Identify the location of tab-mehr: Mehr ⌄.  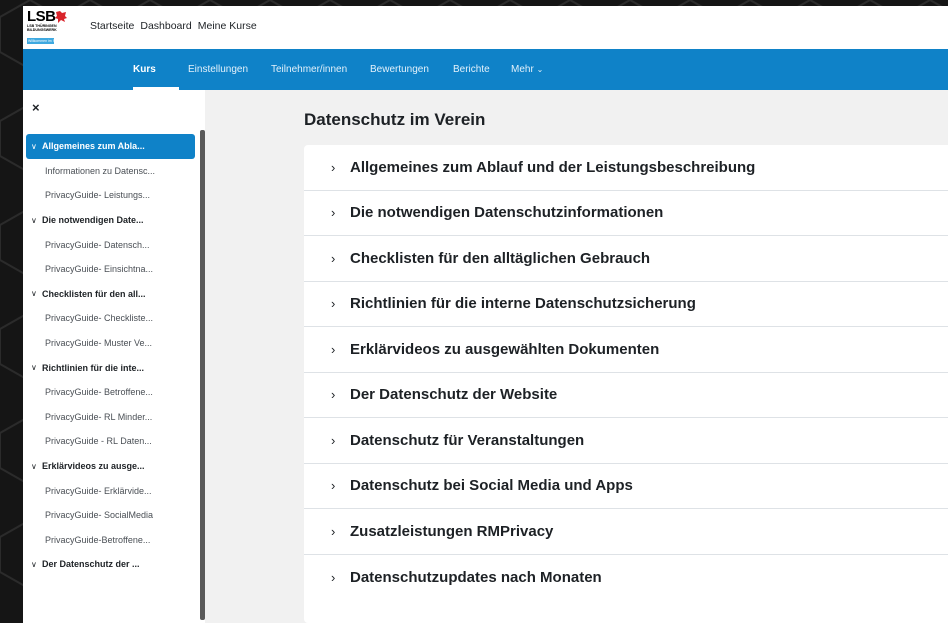
(527, 69).